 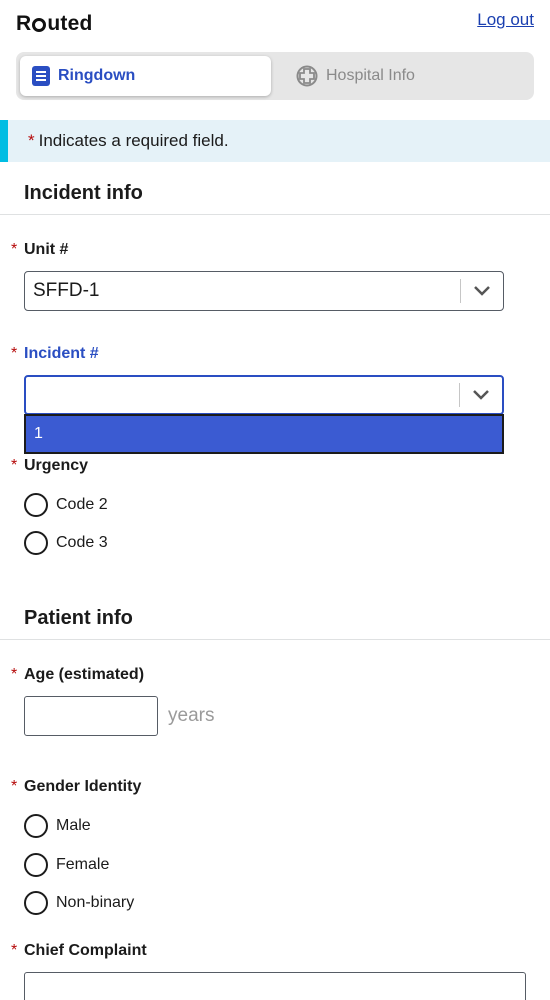 What do you see at coordinates (73, 825) in the screenshot?
I see `radio-label: Male` at bounding box center [73, 825].